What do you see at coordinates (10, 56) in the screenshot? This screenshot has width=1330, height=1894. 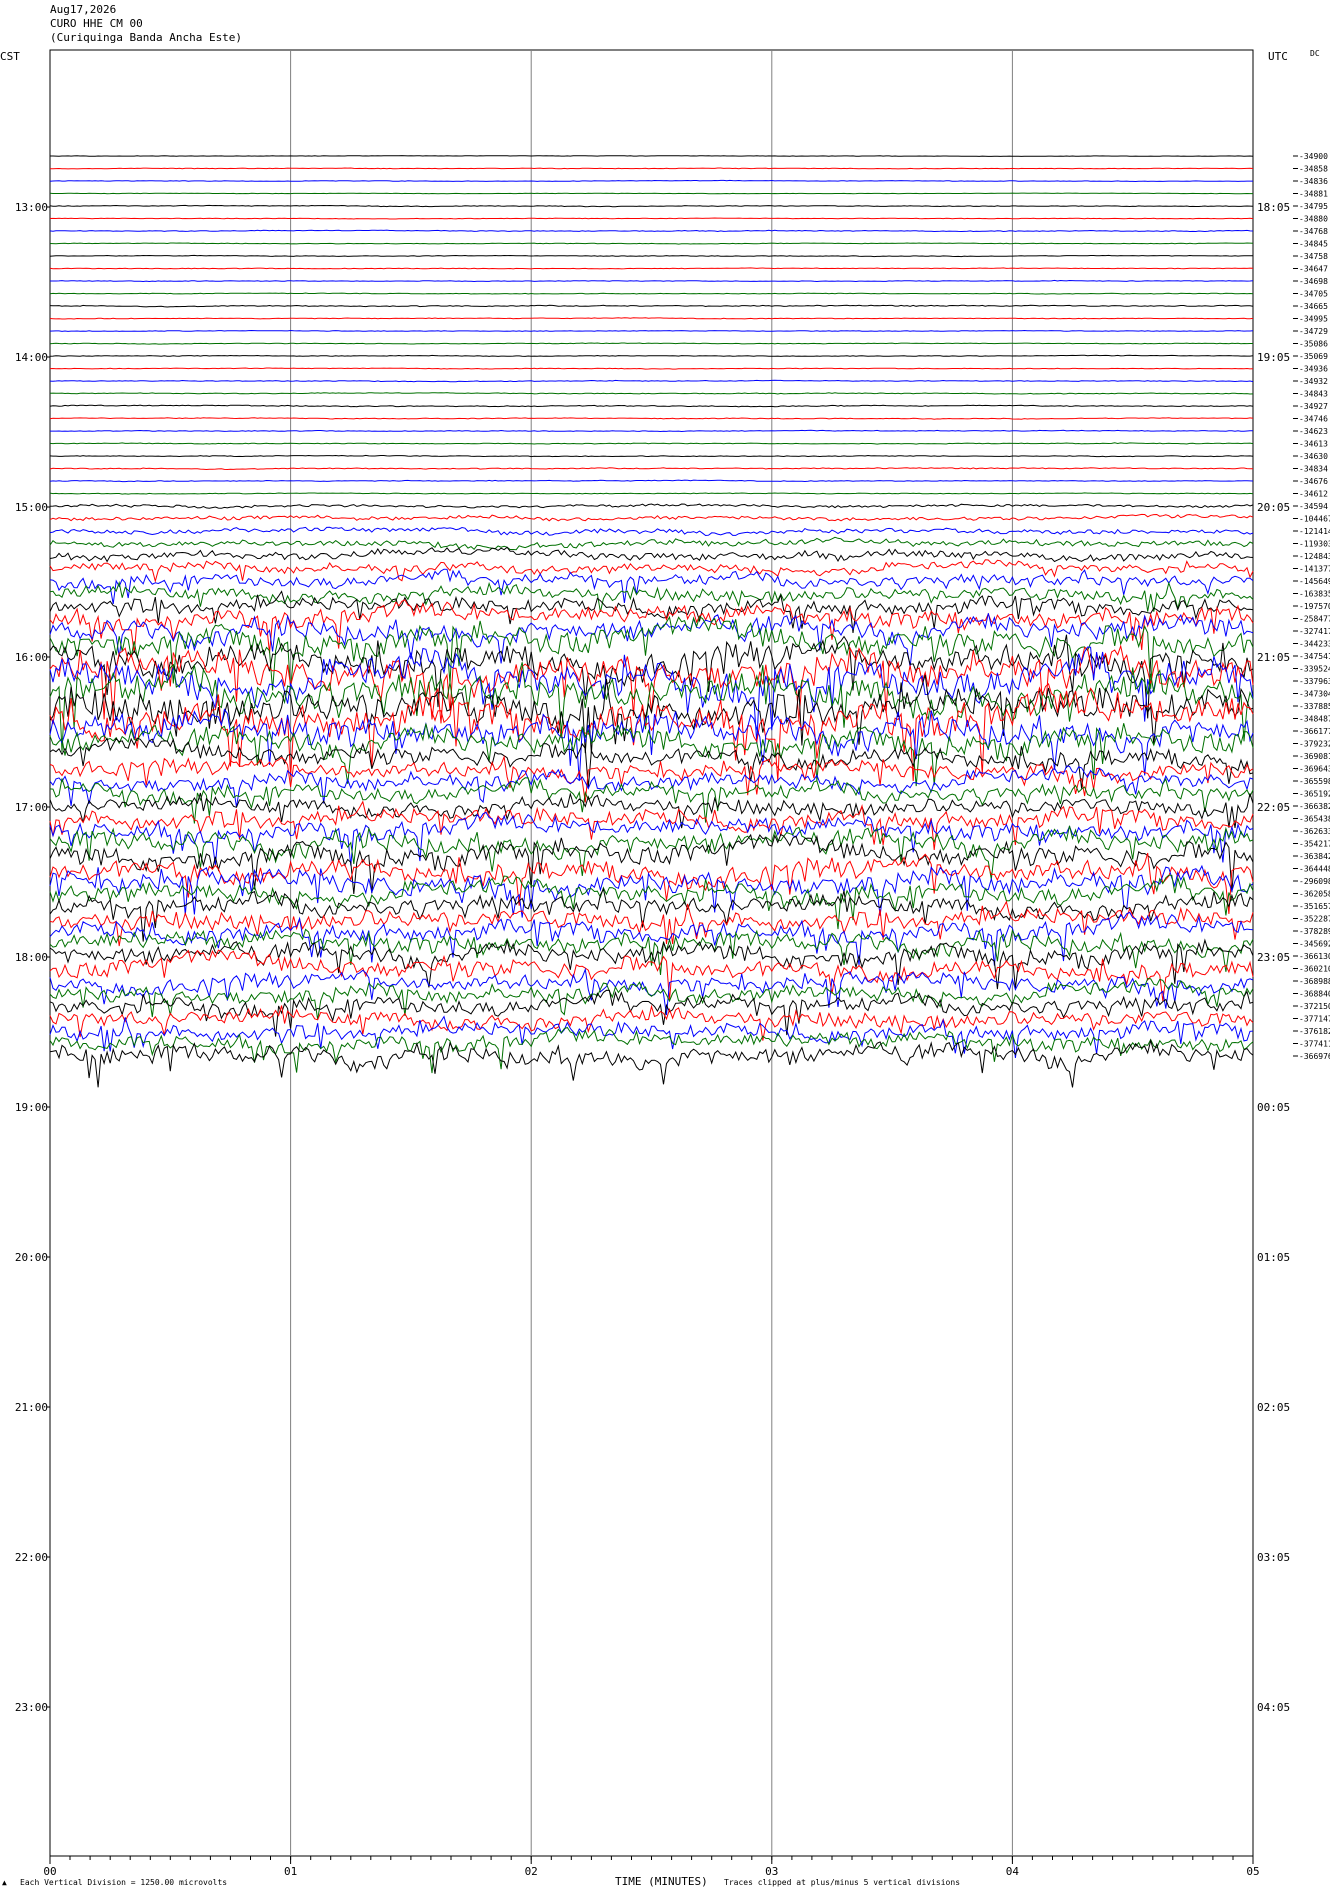 I see `left-timezone-label: CST` at bounding box center [10, 56].